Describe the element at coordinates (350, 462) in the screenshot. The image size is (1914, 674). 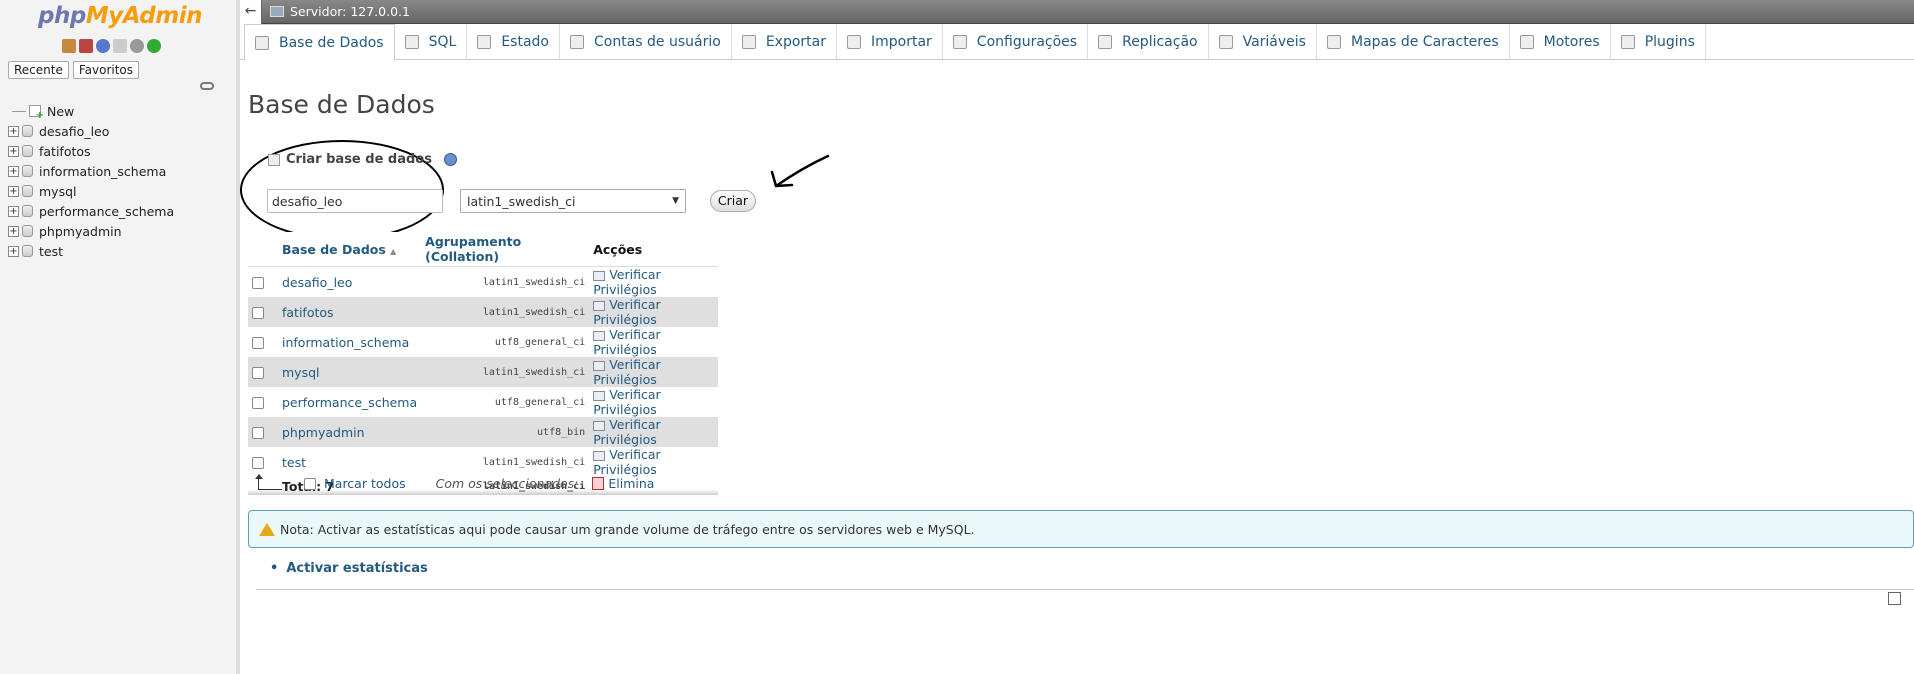
I see `database-name-link: test` at that location.